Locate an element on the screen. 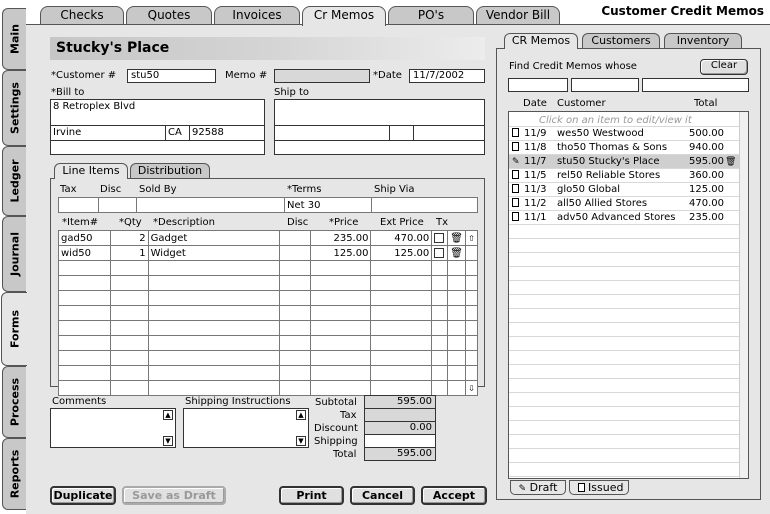 The height and width of the screenshot is (514, 770). customer-field: stu50 is located at coordinates (171, 76).